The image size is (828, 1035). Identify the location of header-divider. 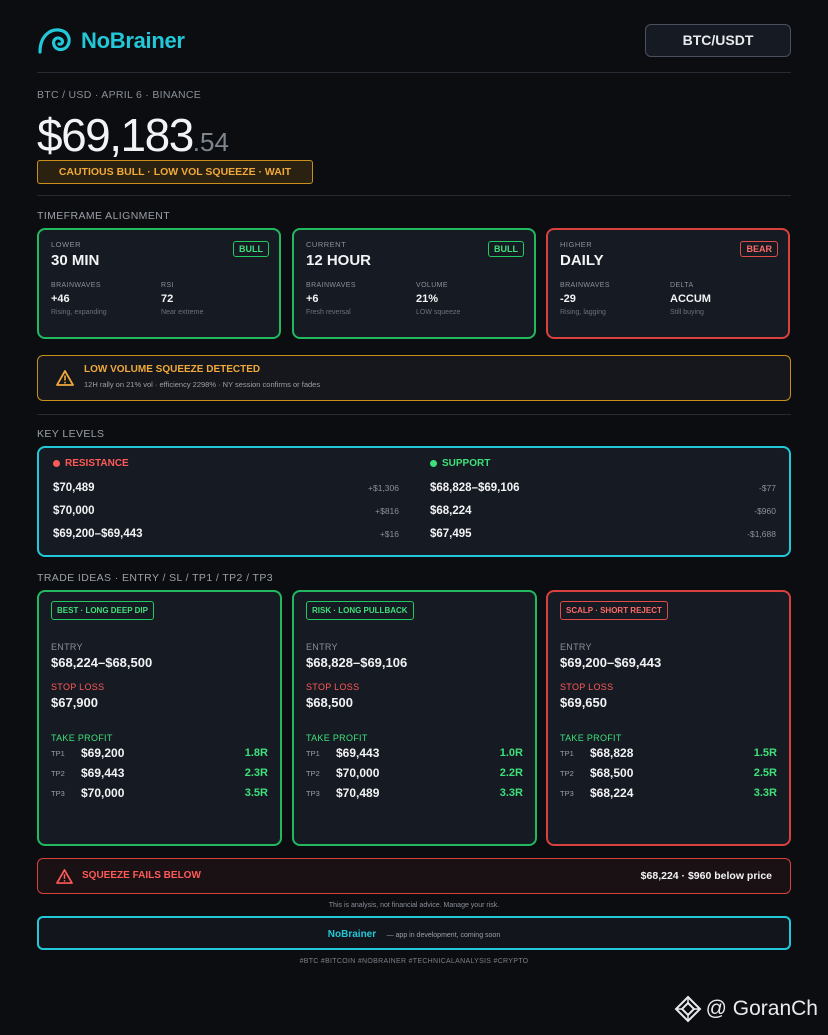
(414, 72).